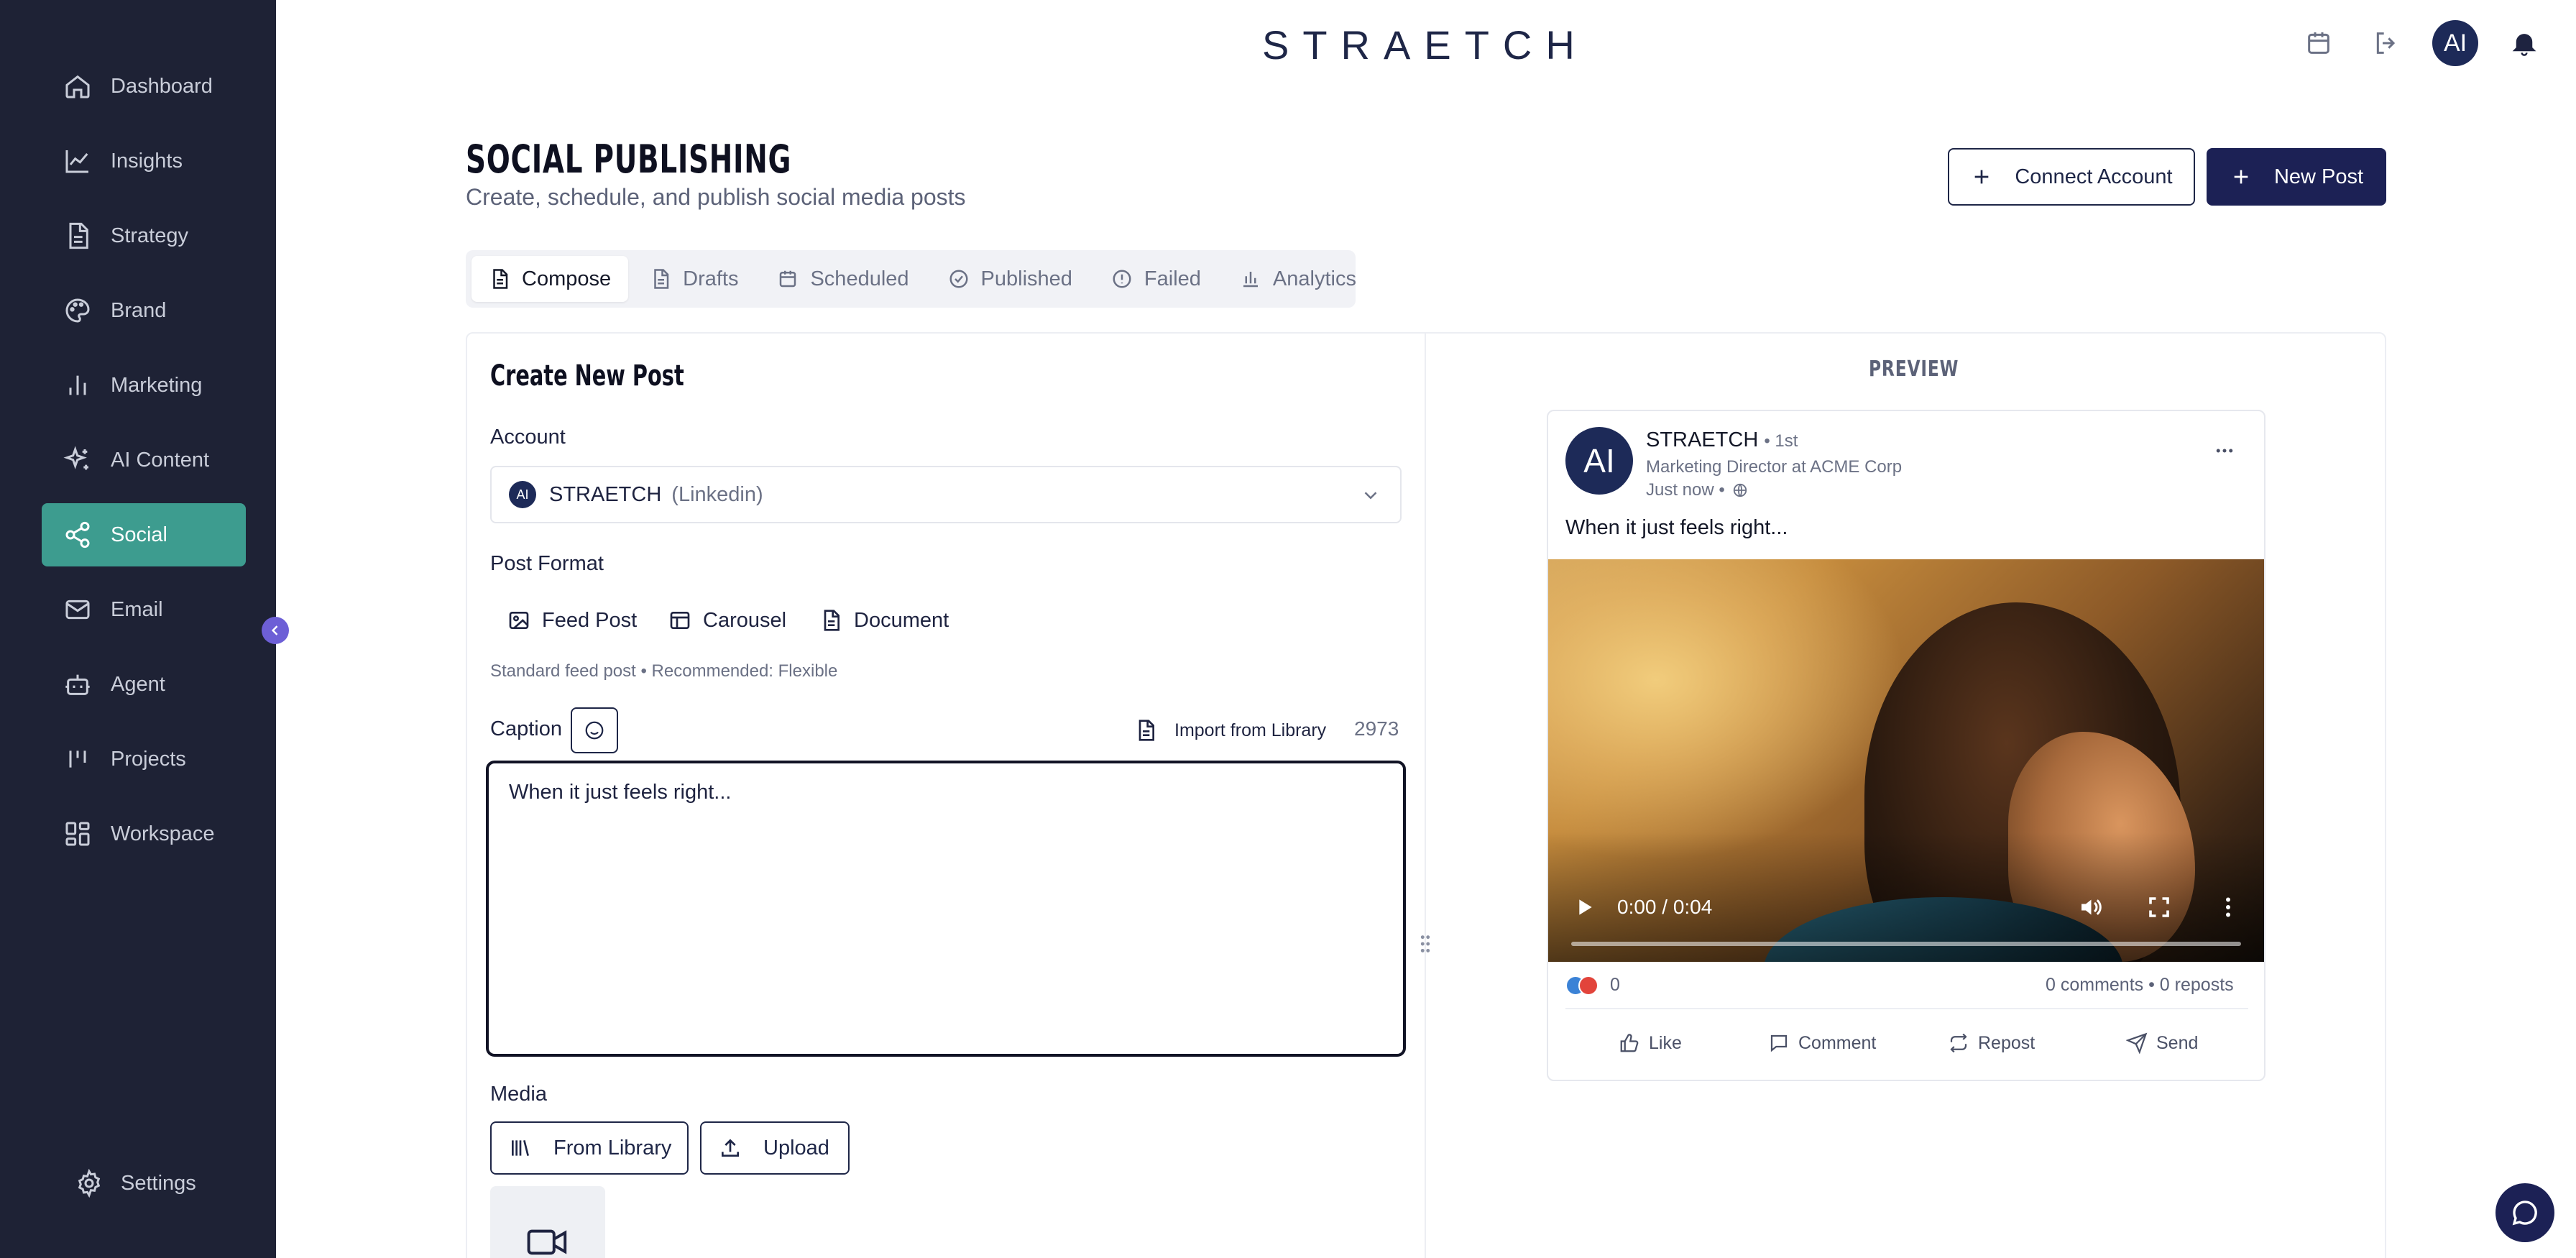  I want to click on sidebar-item-label: Brand, so click(139, 310).